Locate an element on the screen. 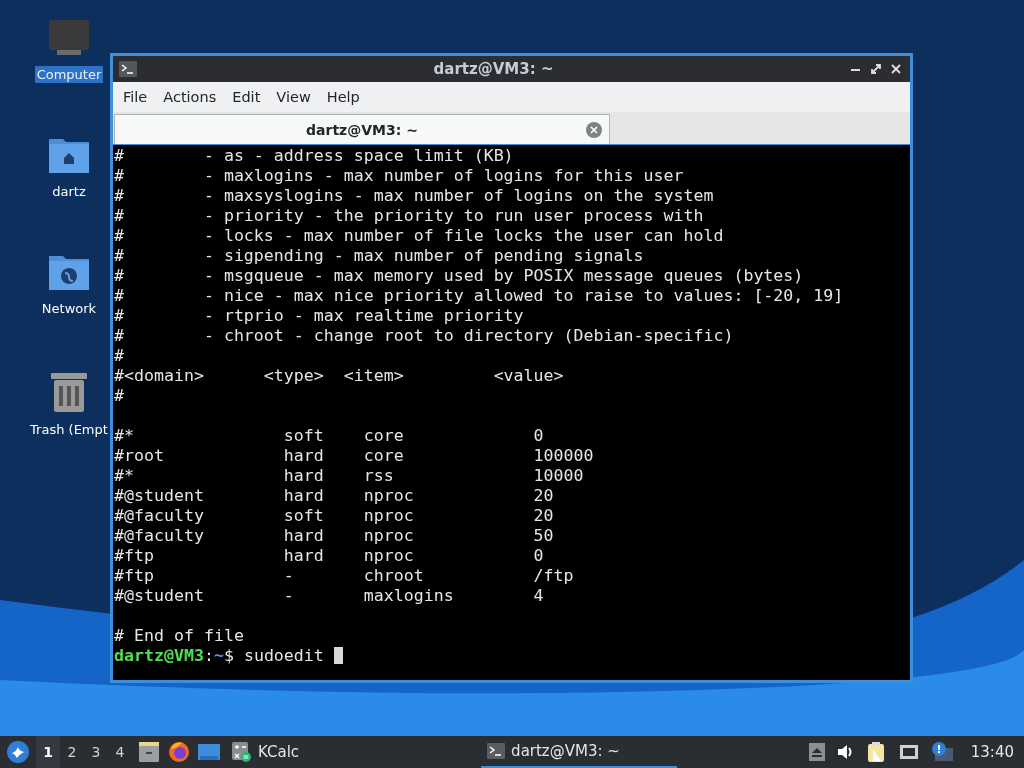  terminal-line: # - maxsyslogins - max number of logins on the system is located at coordinates (414, 196).